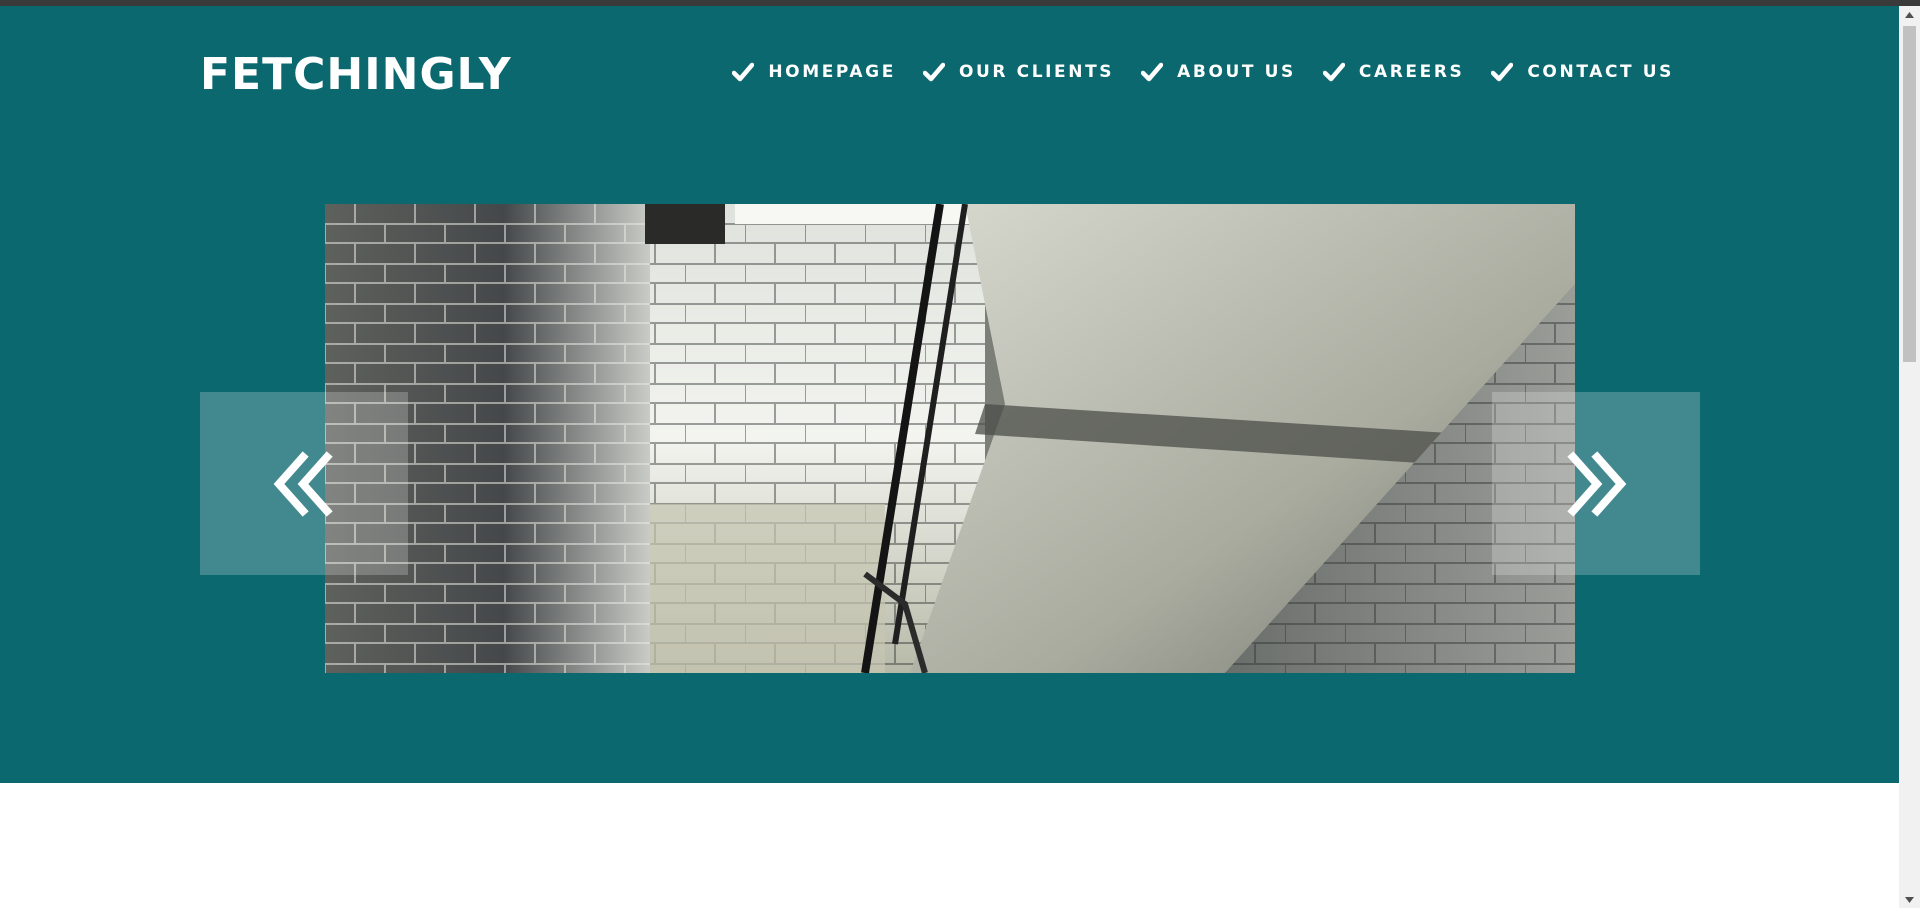 The width and height of the screenshot is (1920, 908). I want to click on nav-item-about-us: ABOUT US, so click(1218, 72).